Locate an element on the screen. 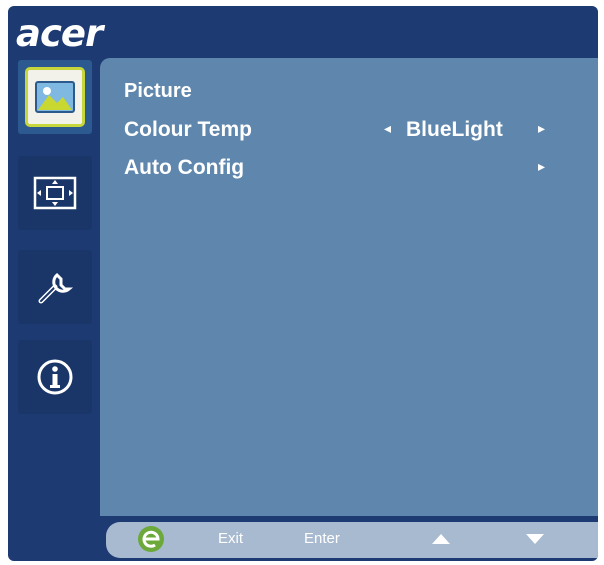 The image size is (604, 565). tab-information is located at coordinates (55, 377).